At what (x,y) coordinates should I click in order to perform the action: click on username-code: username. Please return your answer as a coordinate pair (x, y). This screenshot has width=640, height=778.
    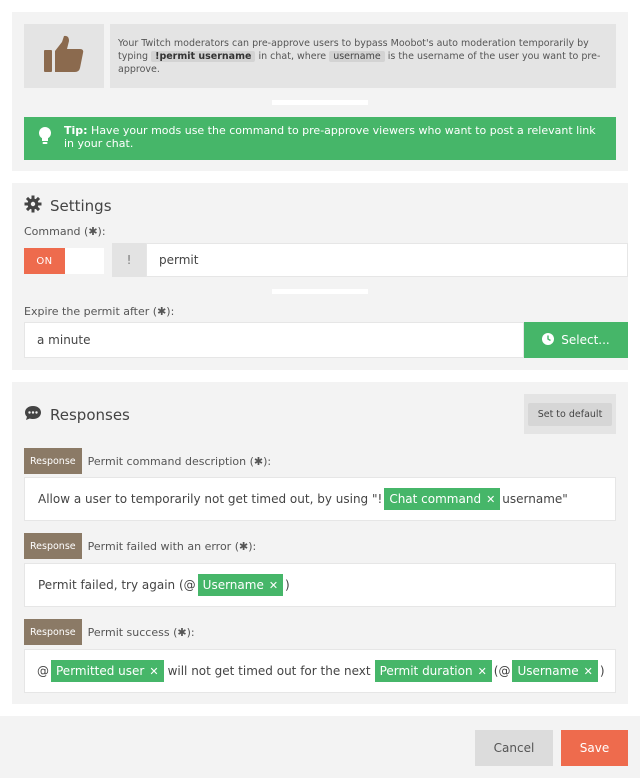
    Looking at the image, I should click on (357, 56).